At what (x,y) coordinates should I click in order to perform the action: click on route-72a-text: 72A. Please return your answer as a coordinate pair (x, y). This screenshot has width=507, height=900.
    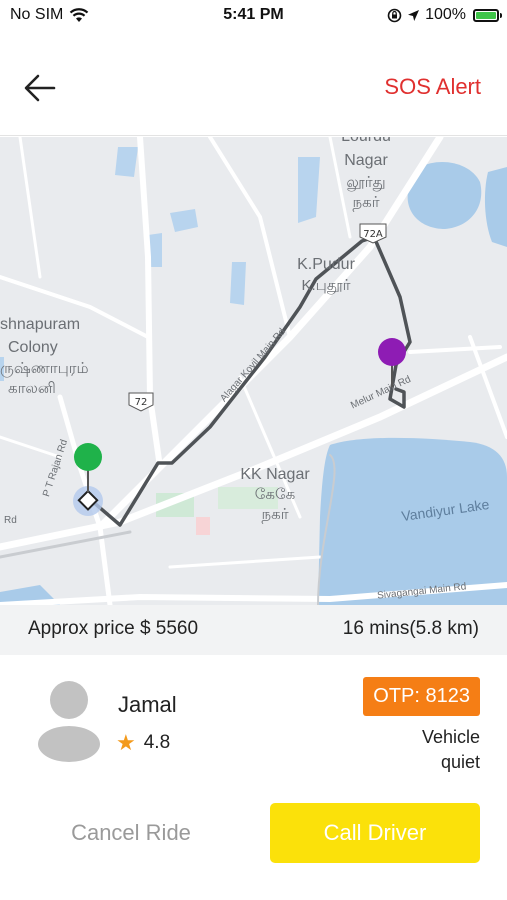
    Looking at the image, I should click on (373, 234).